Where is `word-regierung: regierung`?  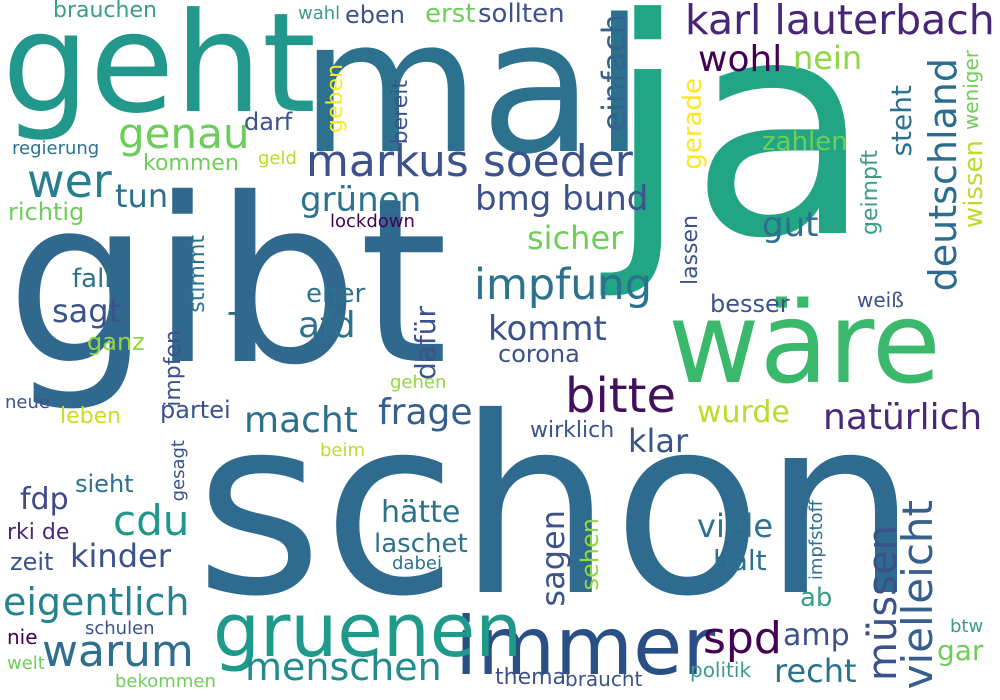
word-regierung: regierung is located at coordinates (56, 148).